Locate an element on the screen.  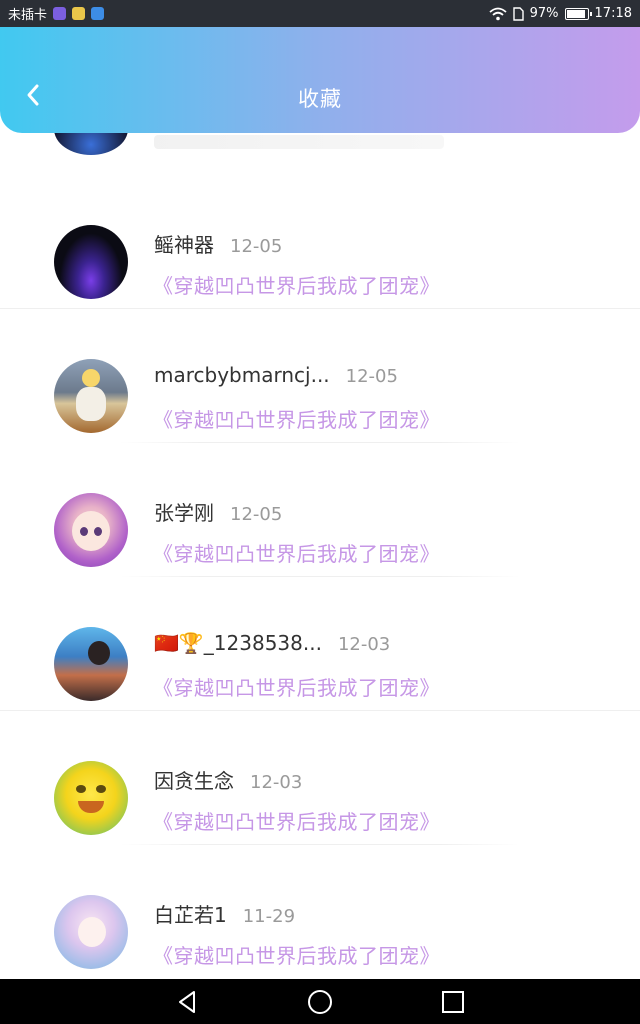
user-name: 白芷若1 is located at coordinates (190, 913).